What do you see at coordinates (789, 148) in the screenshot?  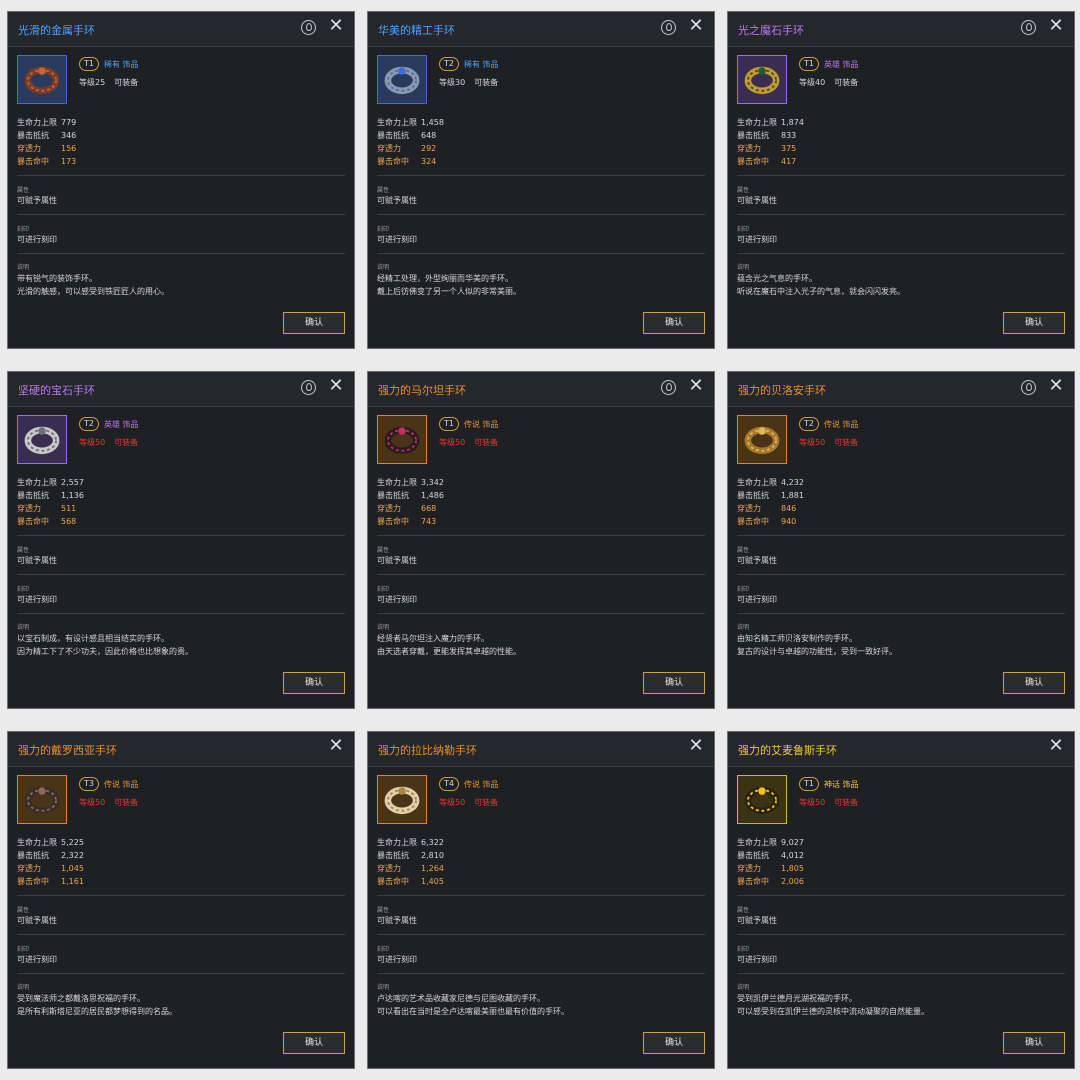 I see `stat-value: 375` at bounding box center [789, 148].